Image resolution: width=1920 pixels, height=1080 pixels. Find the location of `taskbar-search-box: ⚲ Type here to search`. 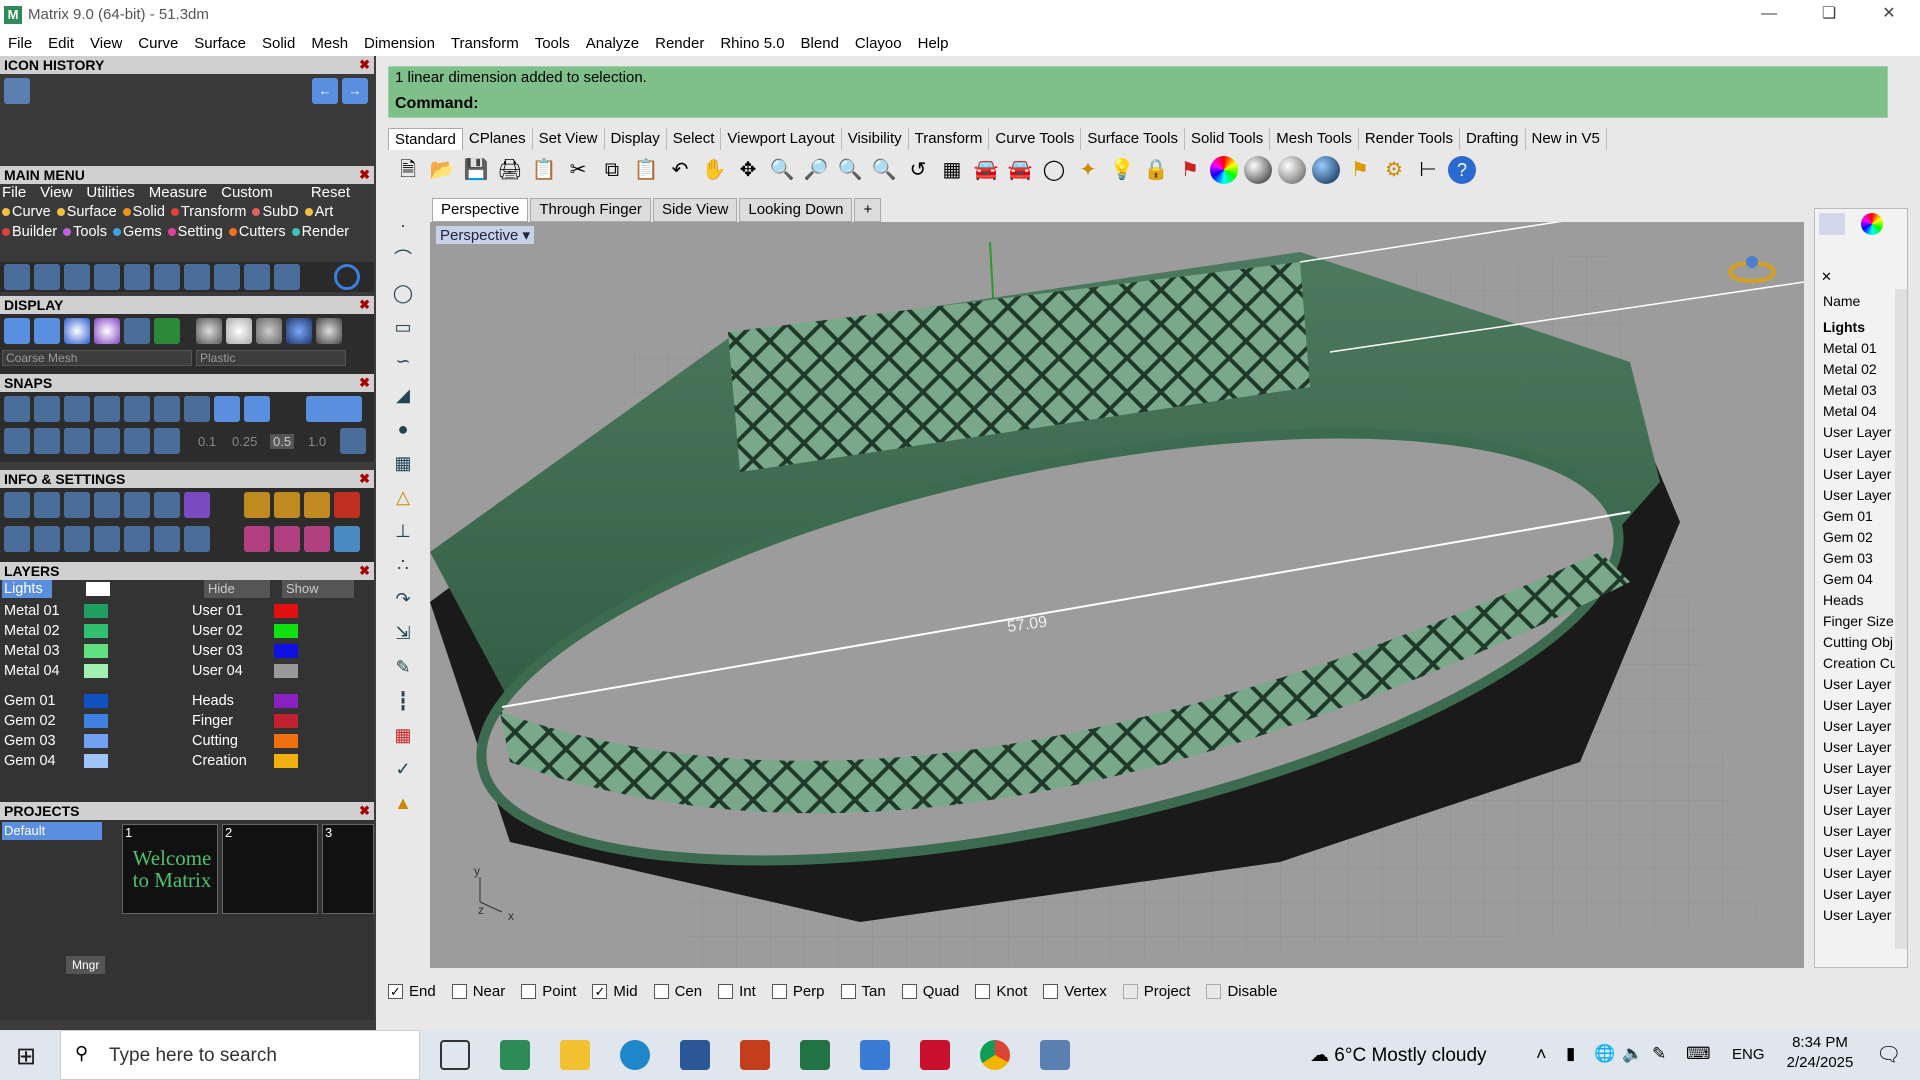

taskbar-search-box: ⚲ Type here to search is located at coordinates (240, 1055).